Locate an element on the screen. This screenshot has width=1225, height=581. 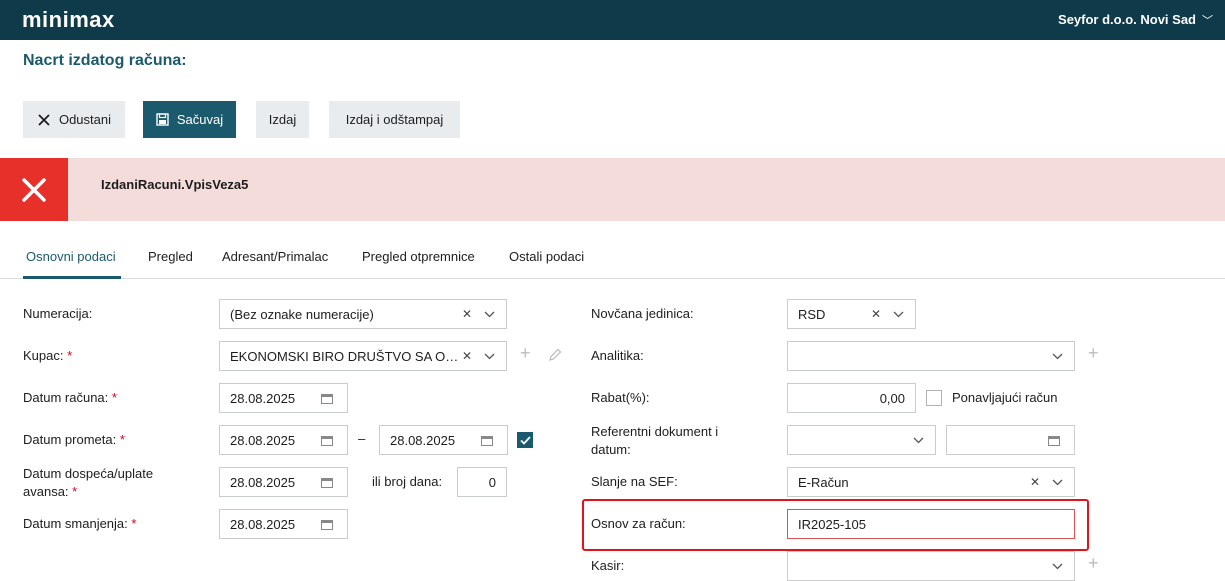
datum-smanjenja-label: Datum smanjenja: * is located at coordinates (79, 523).